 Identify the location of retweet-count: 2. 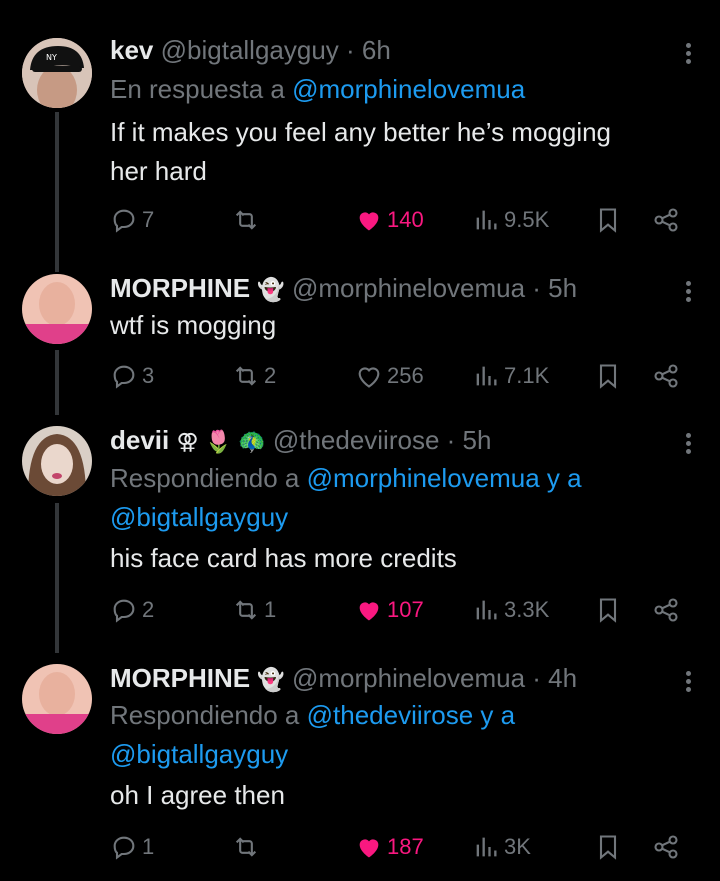
(270, 375).